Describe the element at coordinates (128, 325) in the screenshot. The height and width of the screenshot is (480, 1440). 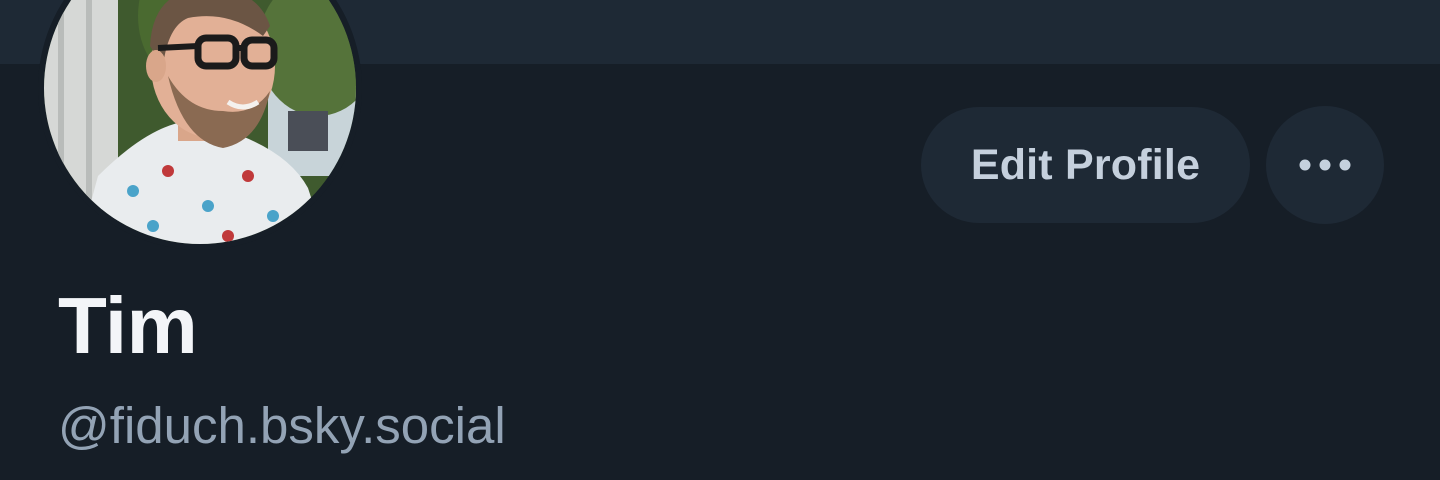
I see `display-name: Tim` at that location.